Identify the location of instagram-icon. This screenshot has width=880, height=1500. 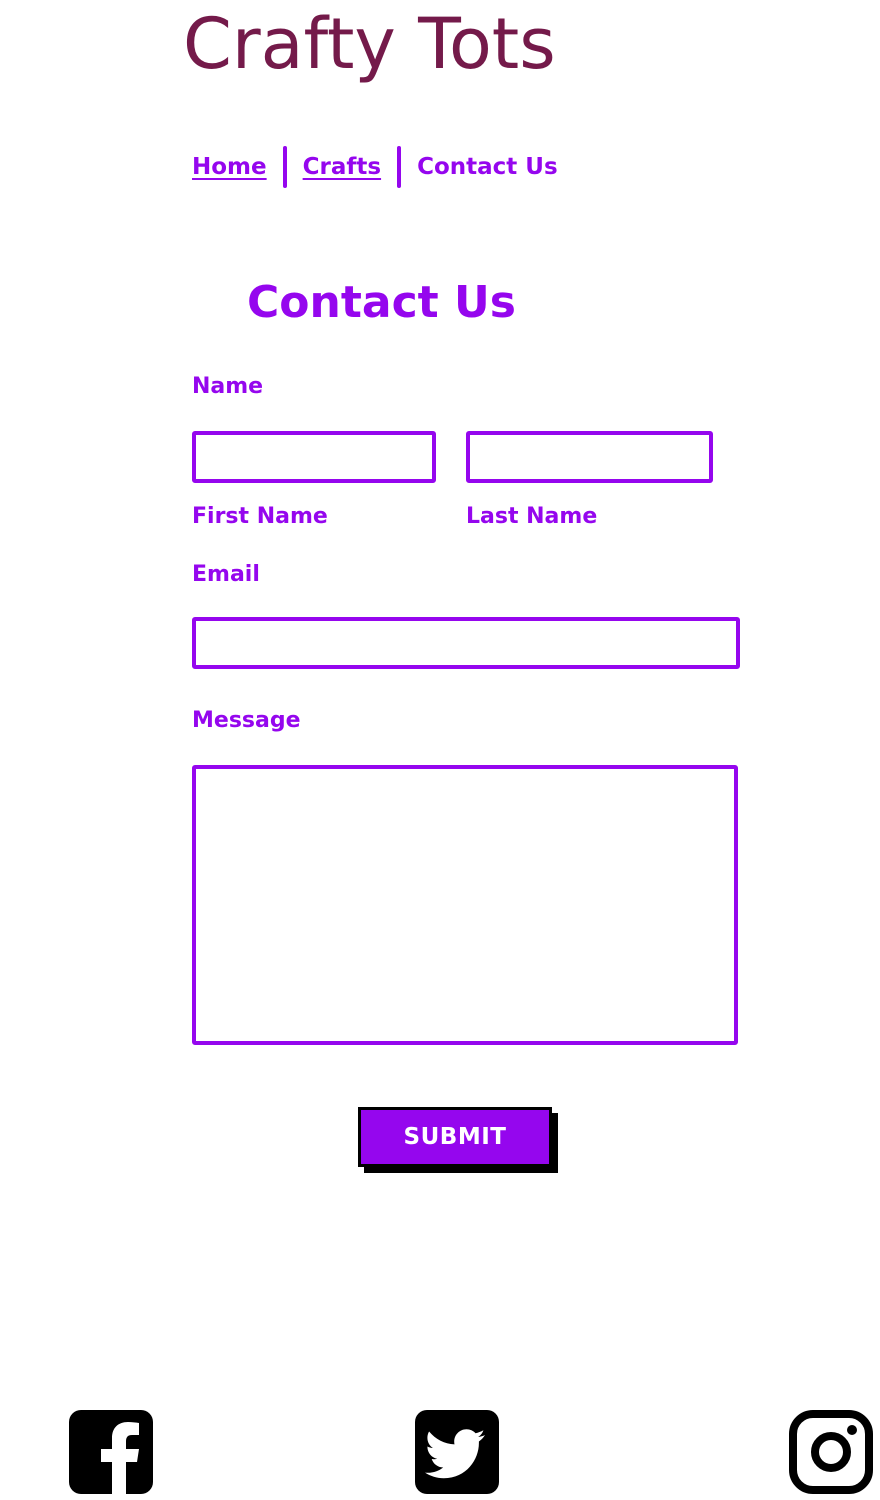
(831, 1452).